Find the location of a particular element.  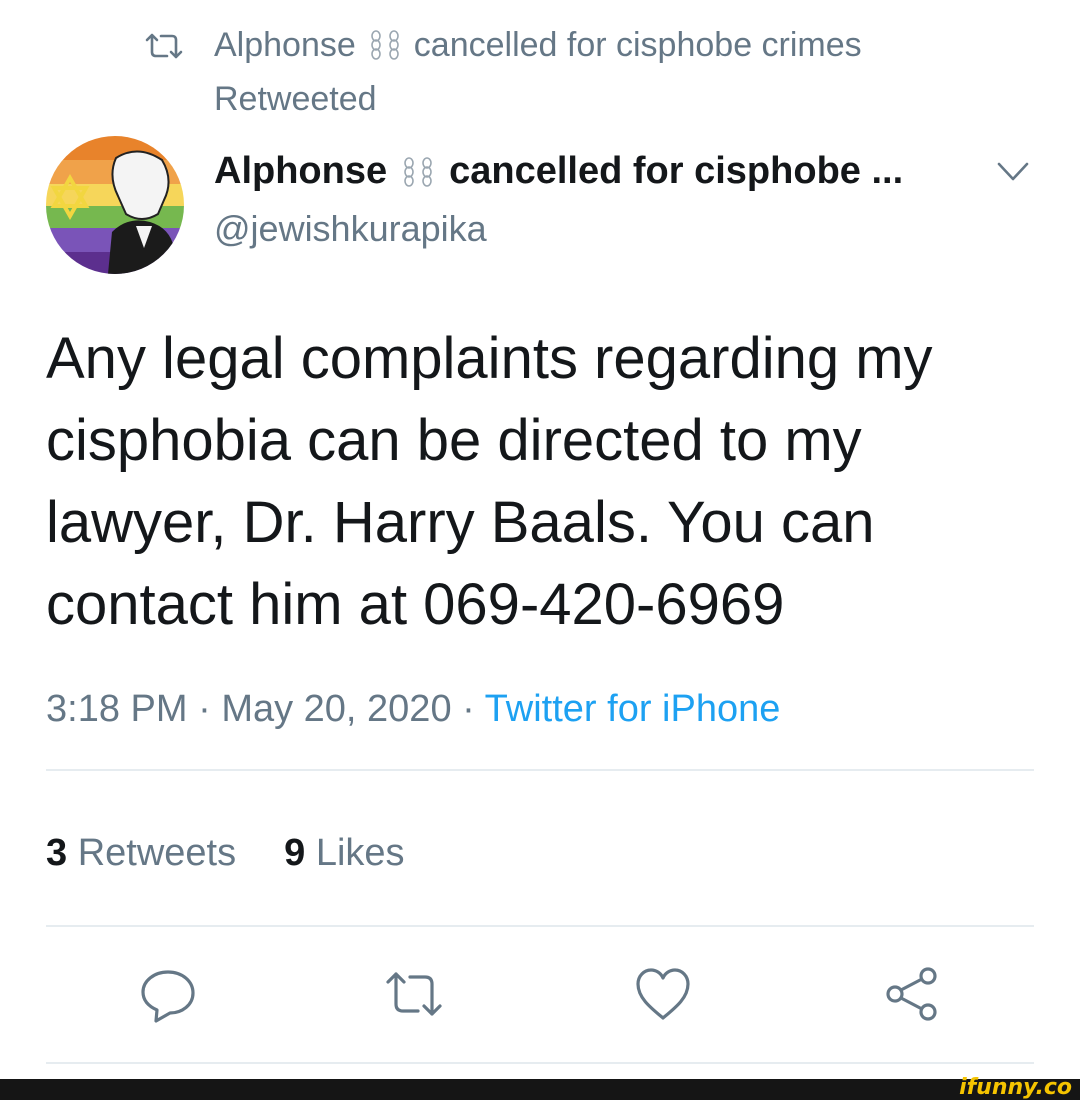

tweet-stats: 3 Retweets 9 Likes is located at coordinates (225, 853).